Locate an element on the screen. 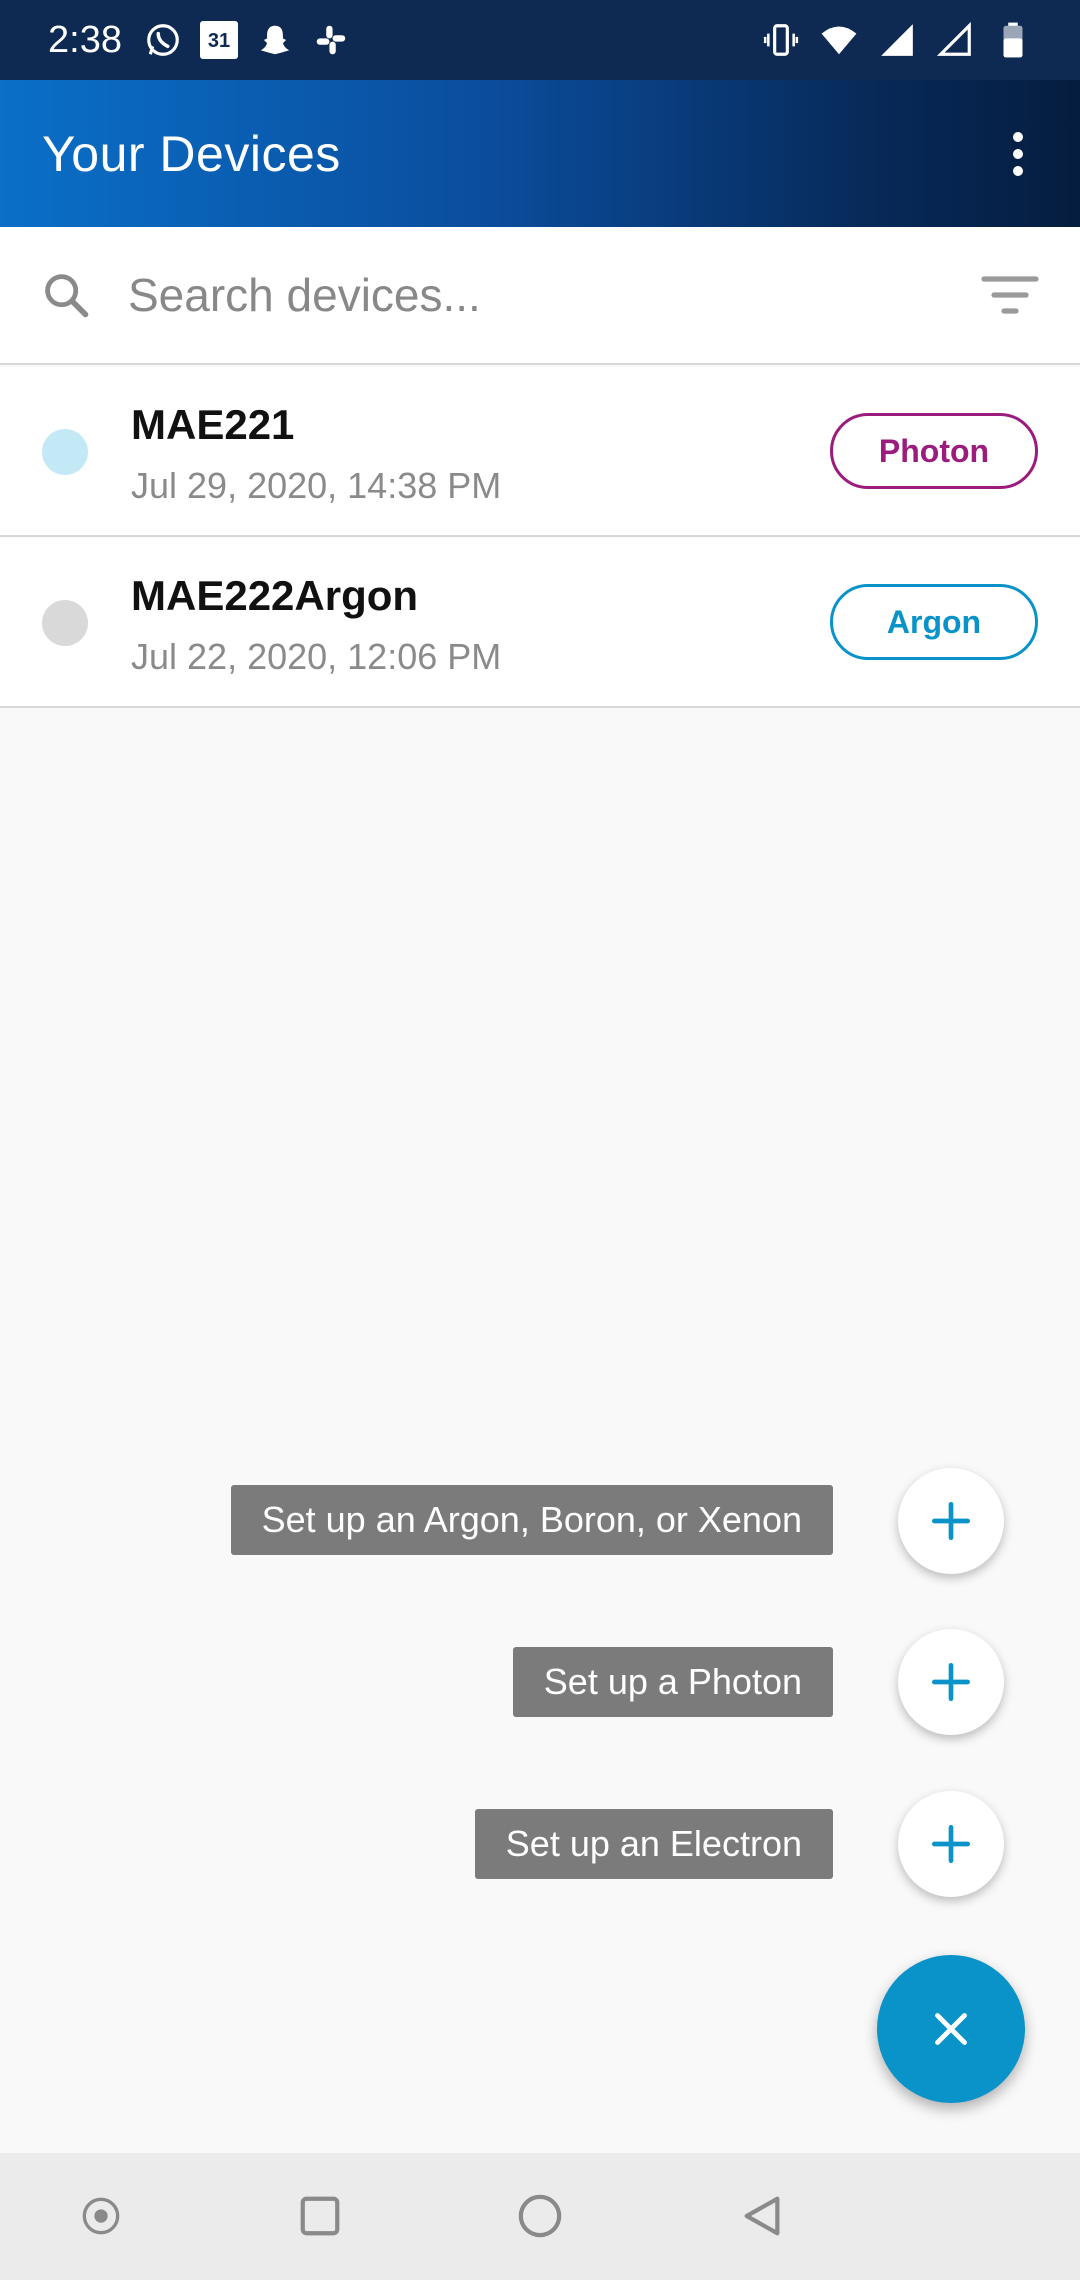 The width and height of the screenshot is (1080, 2280). setup-photon-button is located at coordinates (951, 1682).